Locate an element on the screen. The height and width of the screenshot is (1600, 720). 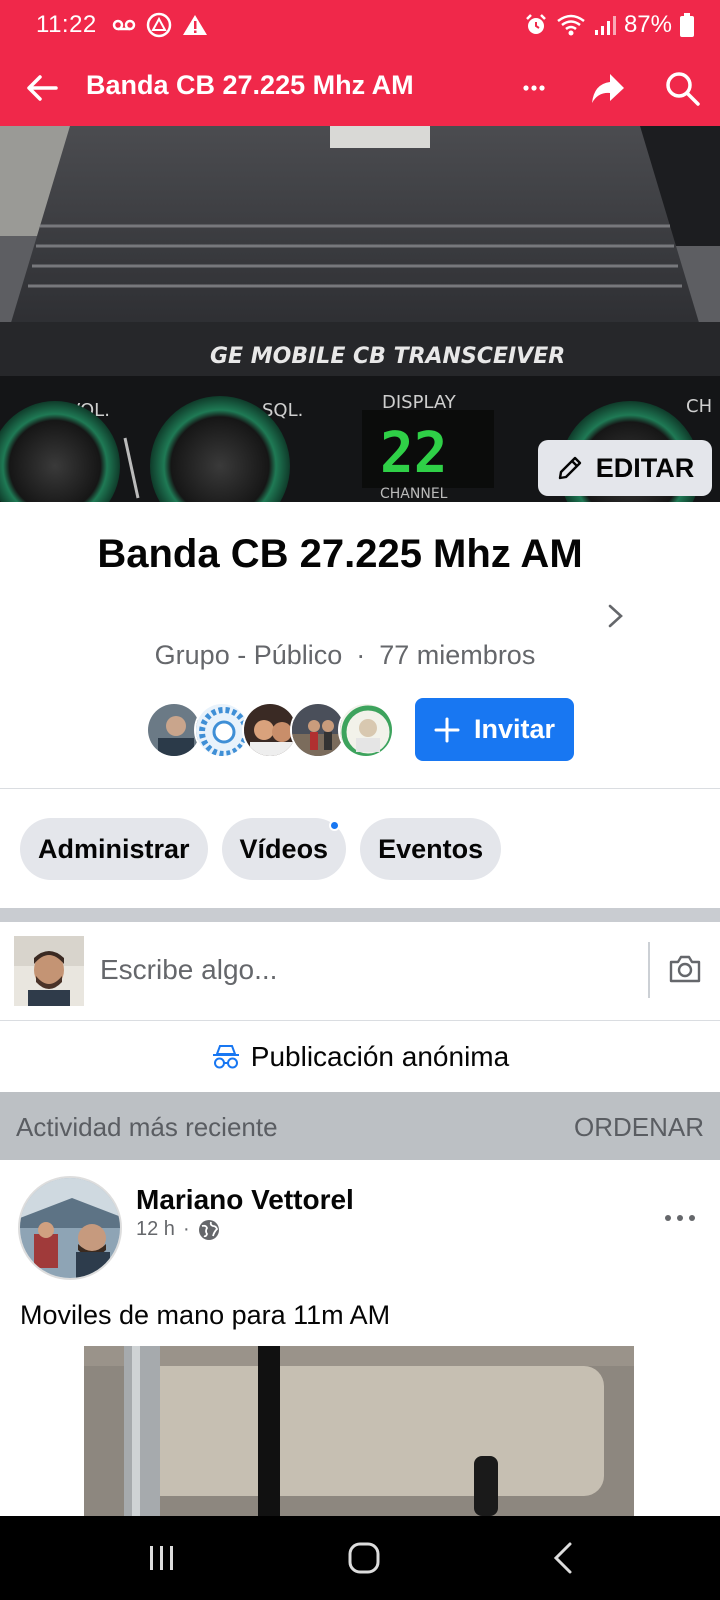
activity-bar: Actividad más reciente ORDENAR is located at coordinates (360, 1126).